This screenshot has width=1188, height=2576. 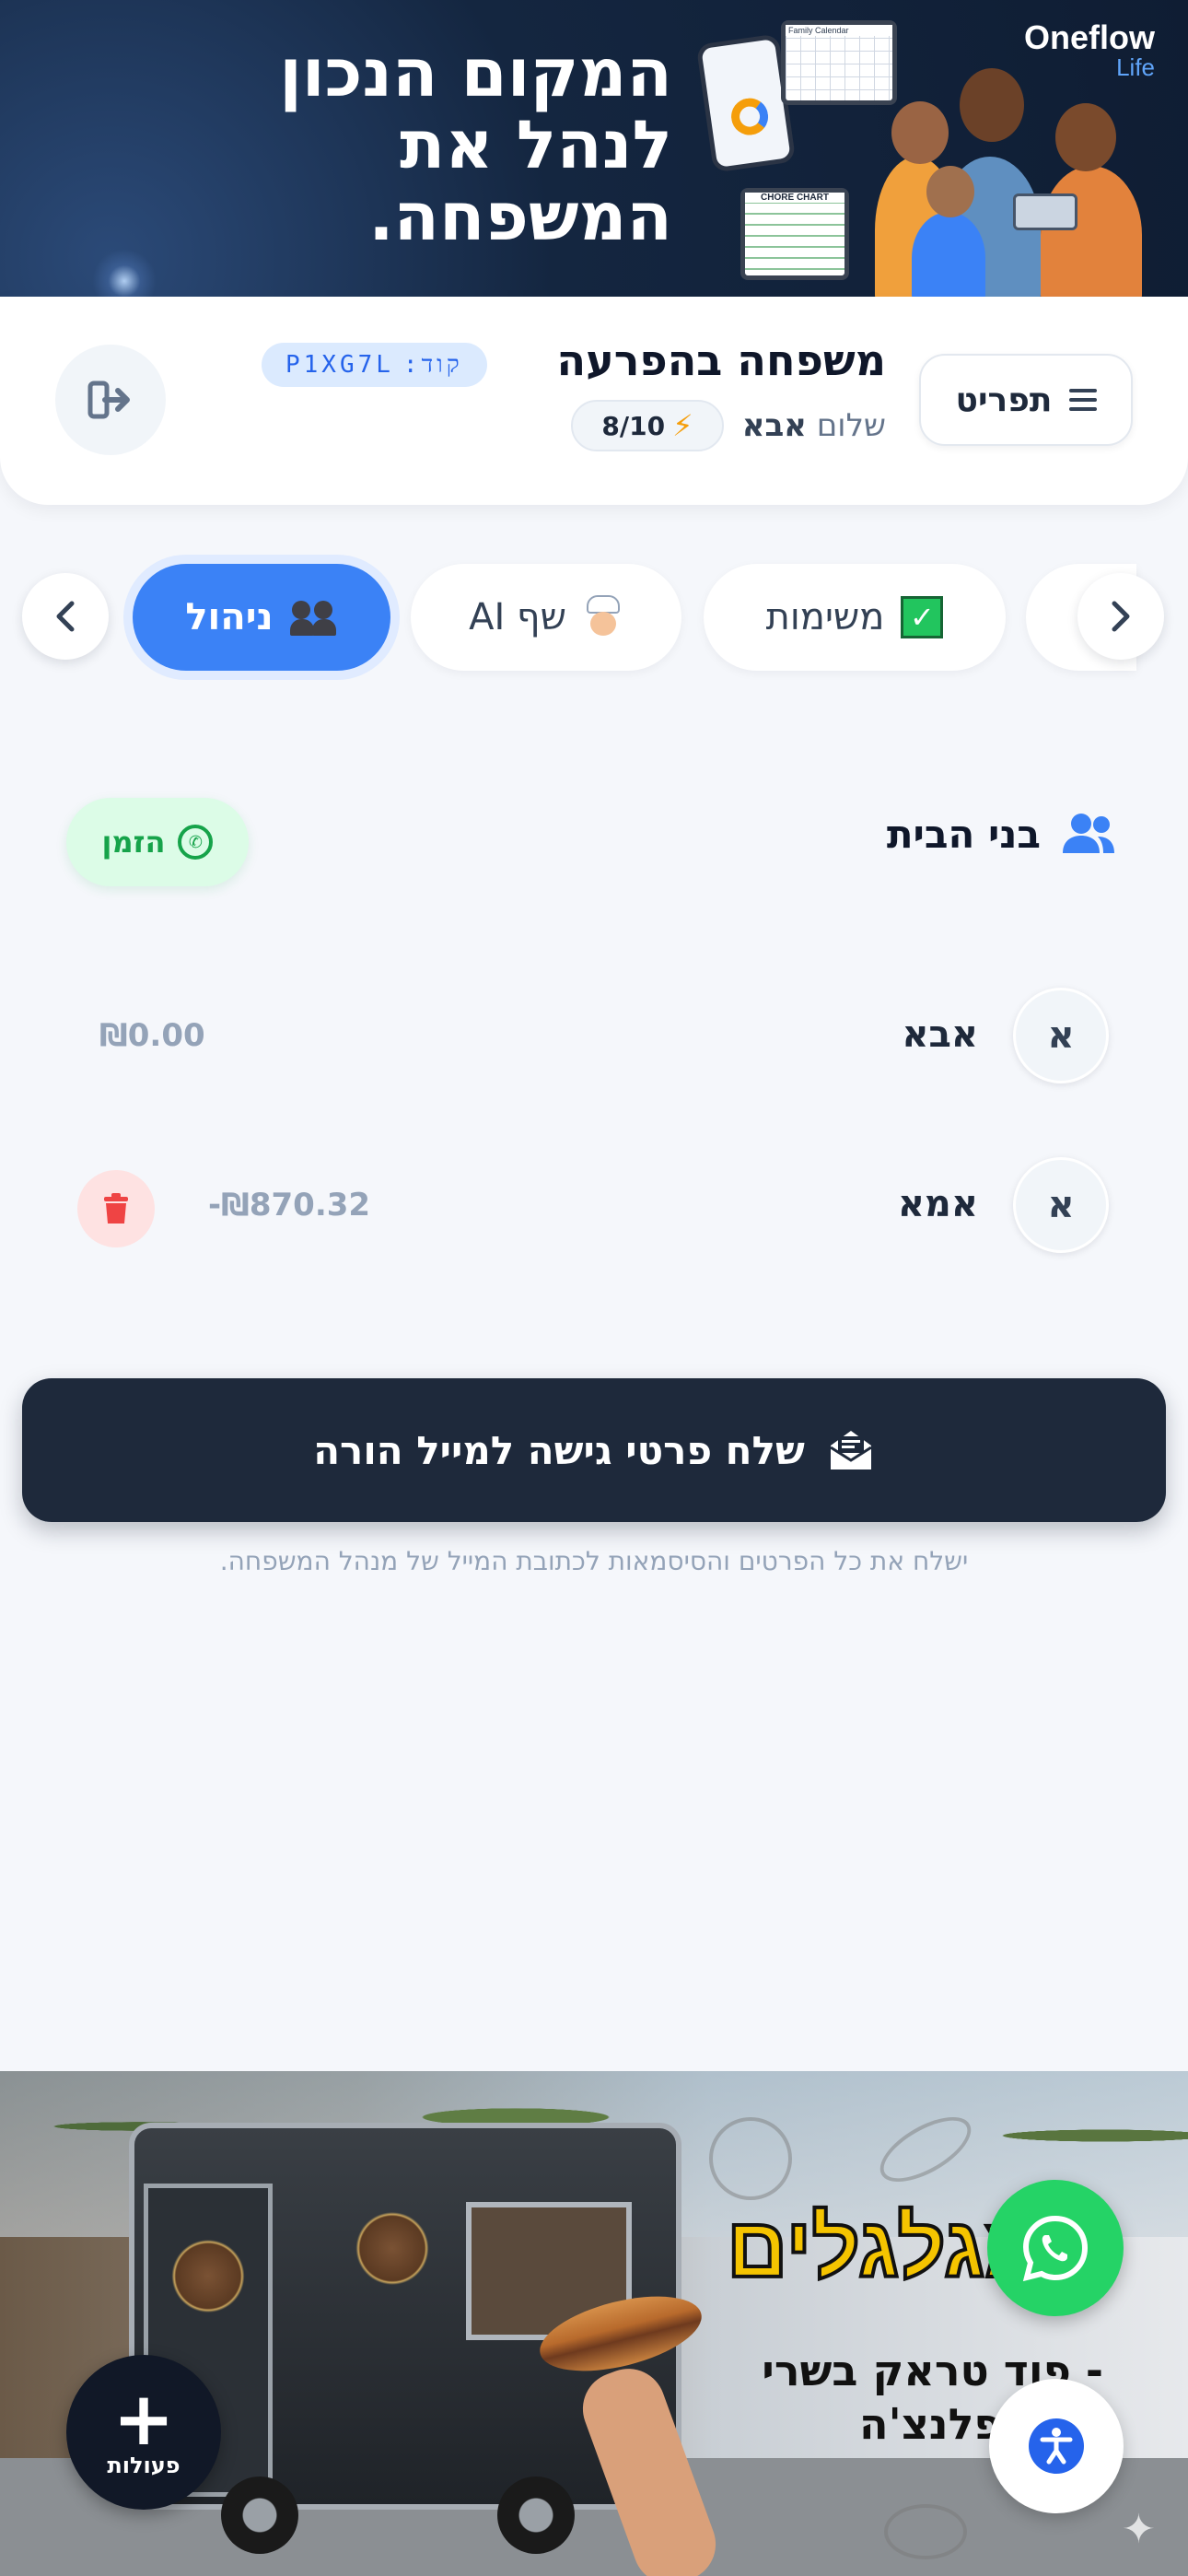 What do you see at coordinates (124, 273) in the screenshot?
I see `sparkle-decoration` at bounding box center [124, 273].